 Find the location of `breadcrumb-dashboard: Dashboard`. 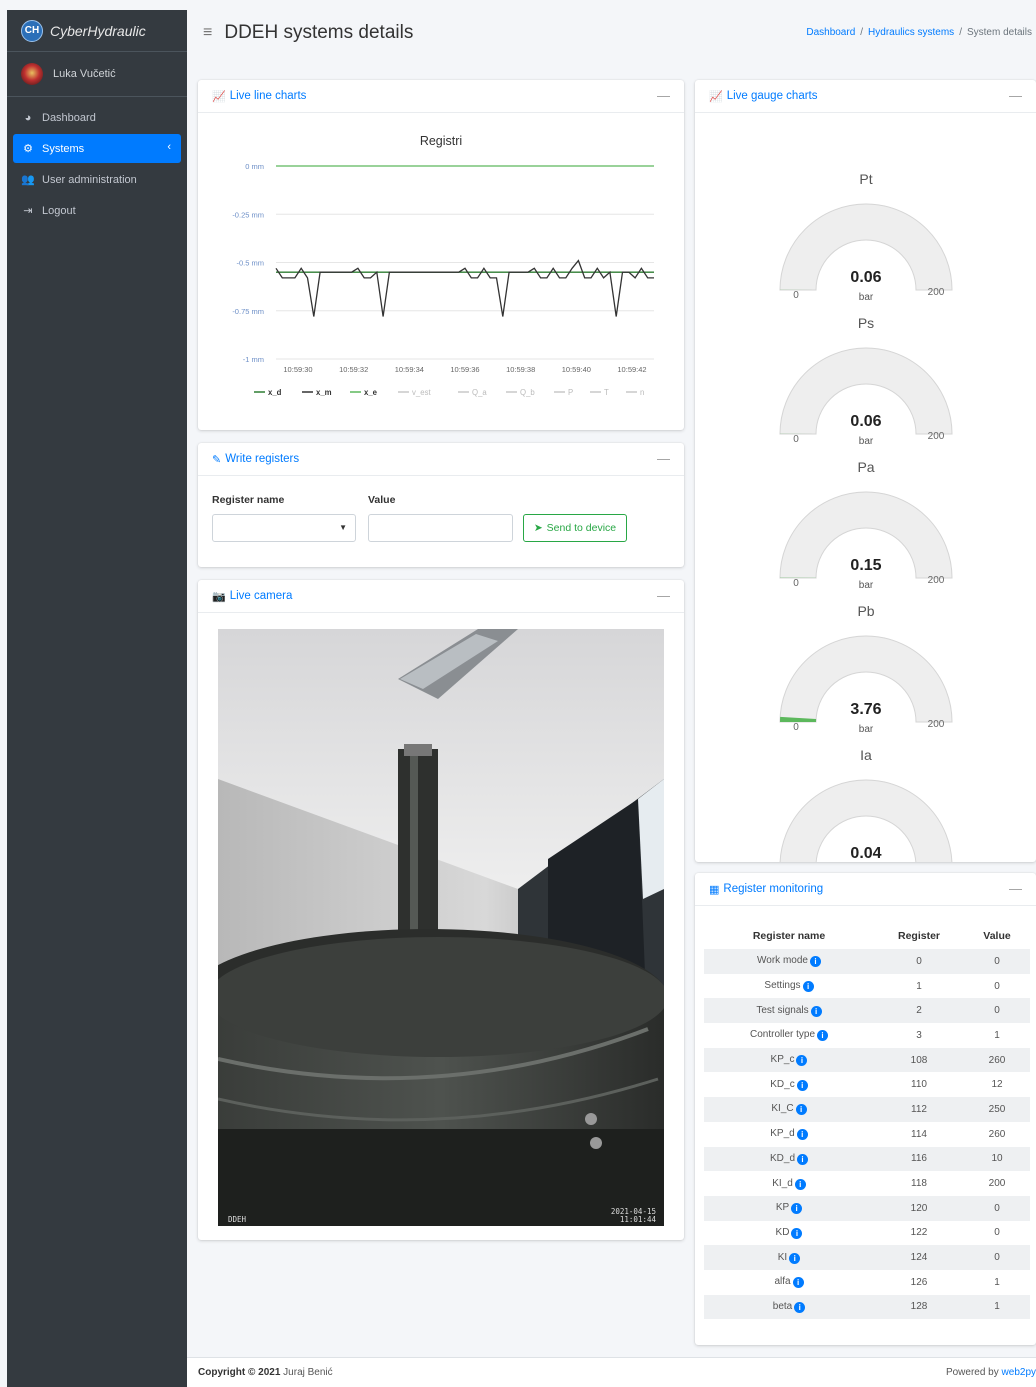

breadcrumb-dashboard: Dashboard is located at coordinates (830, 32).